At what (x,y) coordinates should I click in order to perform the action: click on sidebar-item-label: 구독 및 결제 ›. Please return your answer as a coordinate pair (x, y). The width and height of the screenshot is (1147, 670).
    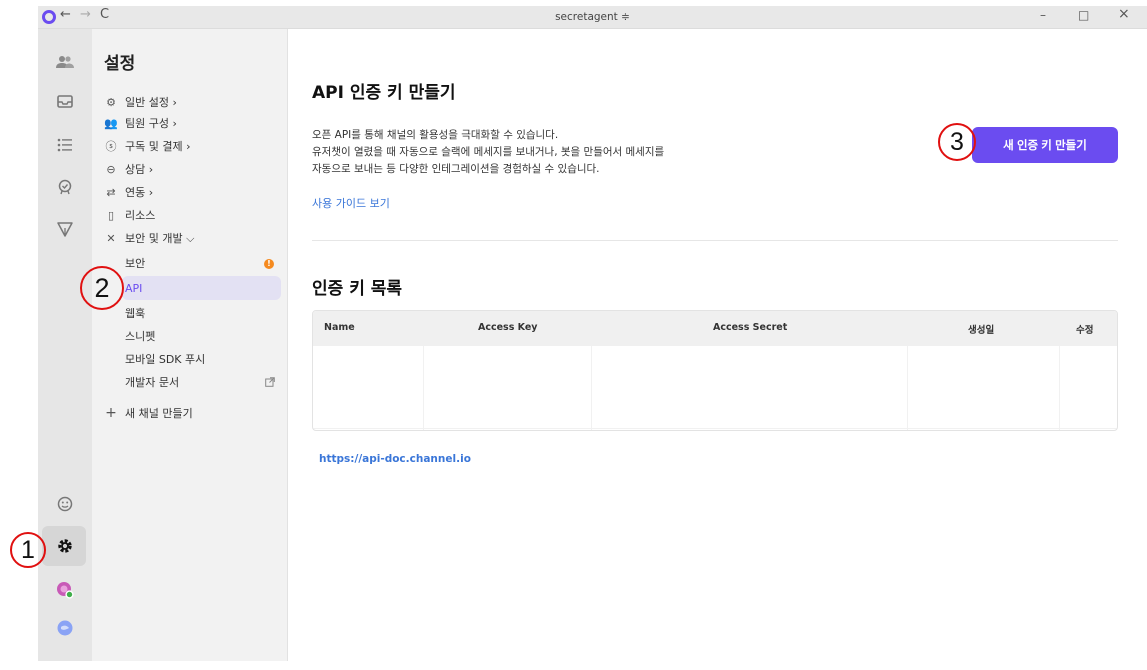
    Looking at the image, I should click on (158, 146).